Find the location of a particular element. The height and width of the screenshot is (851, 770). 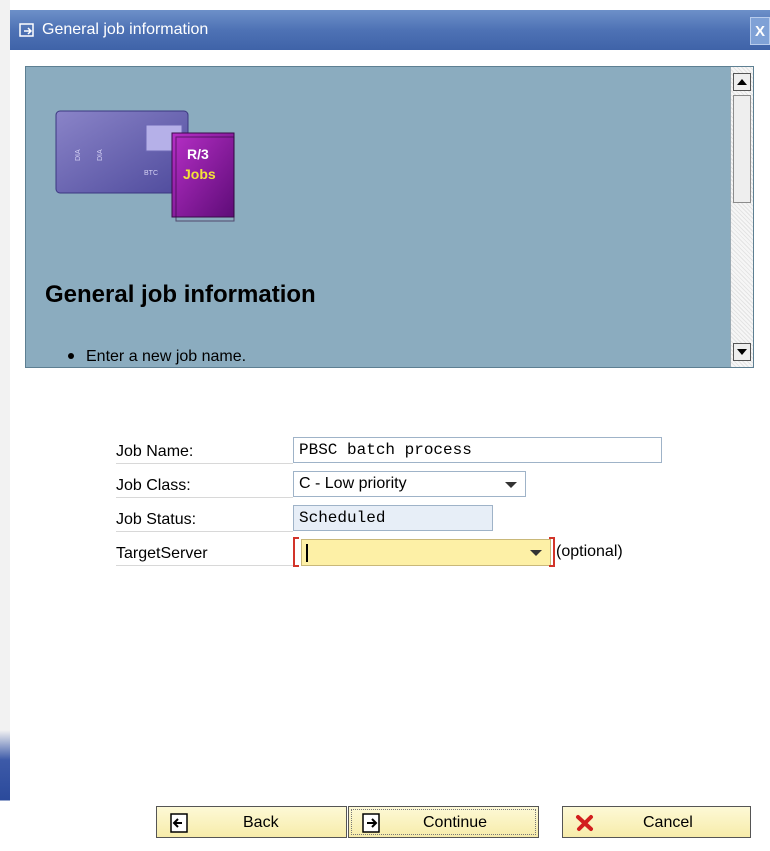

forward-arrow-icon is located at coordinates (371, 823).